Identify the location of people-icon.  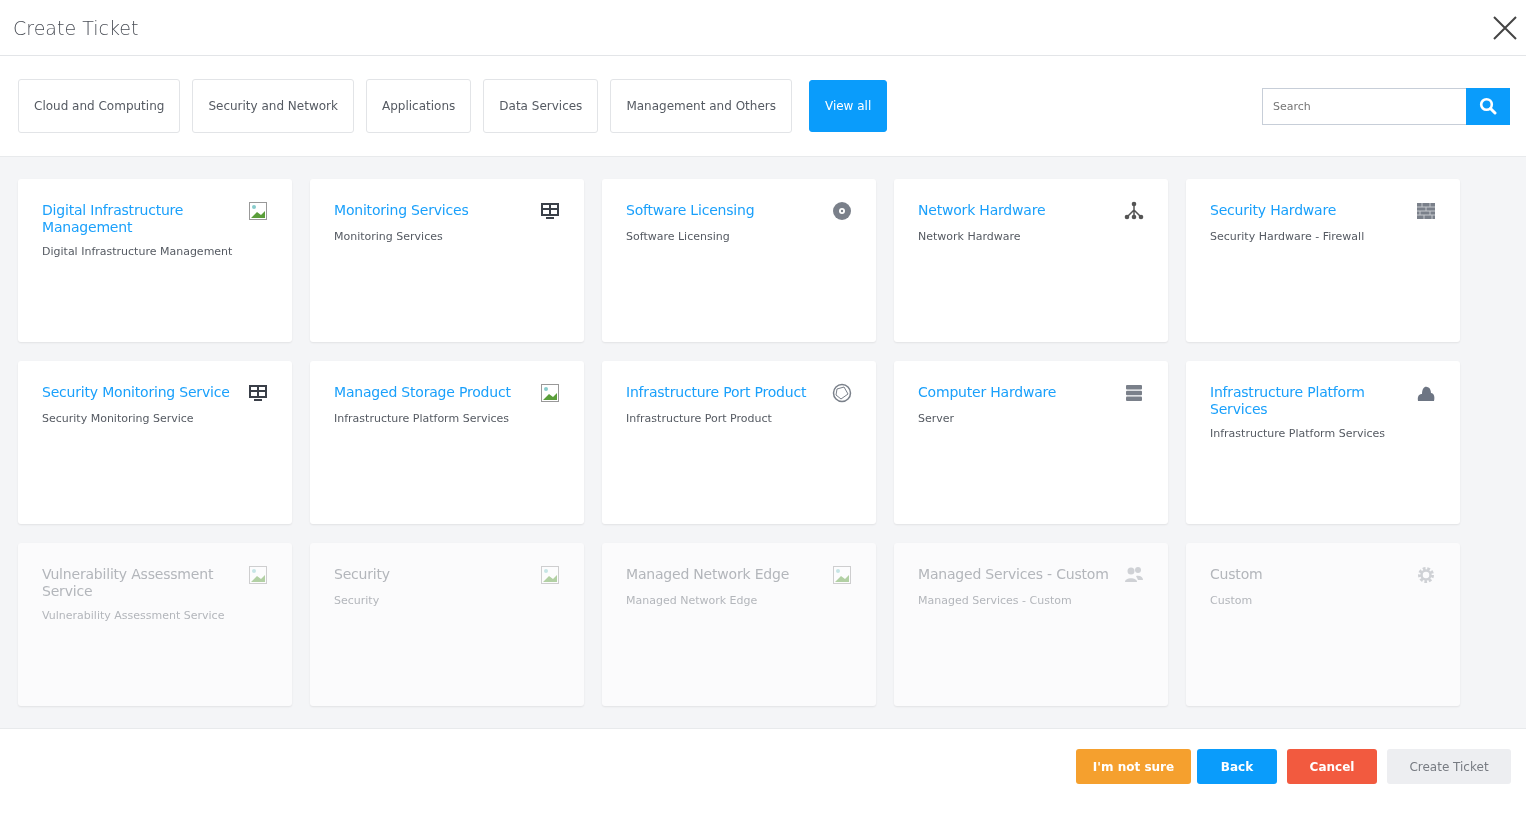
(1134, 575).